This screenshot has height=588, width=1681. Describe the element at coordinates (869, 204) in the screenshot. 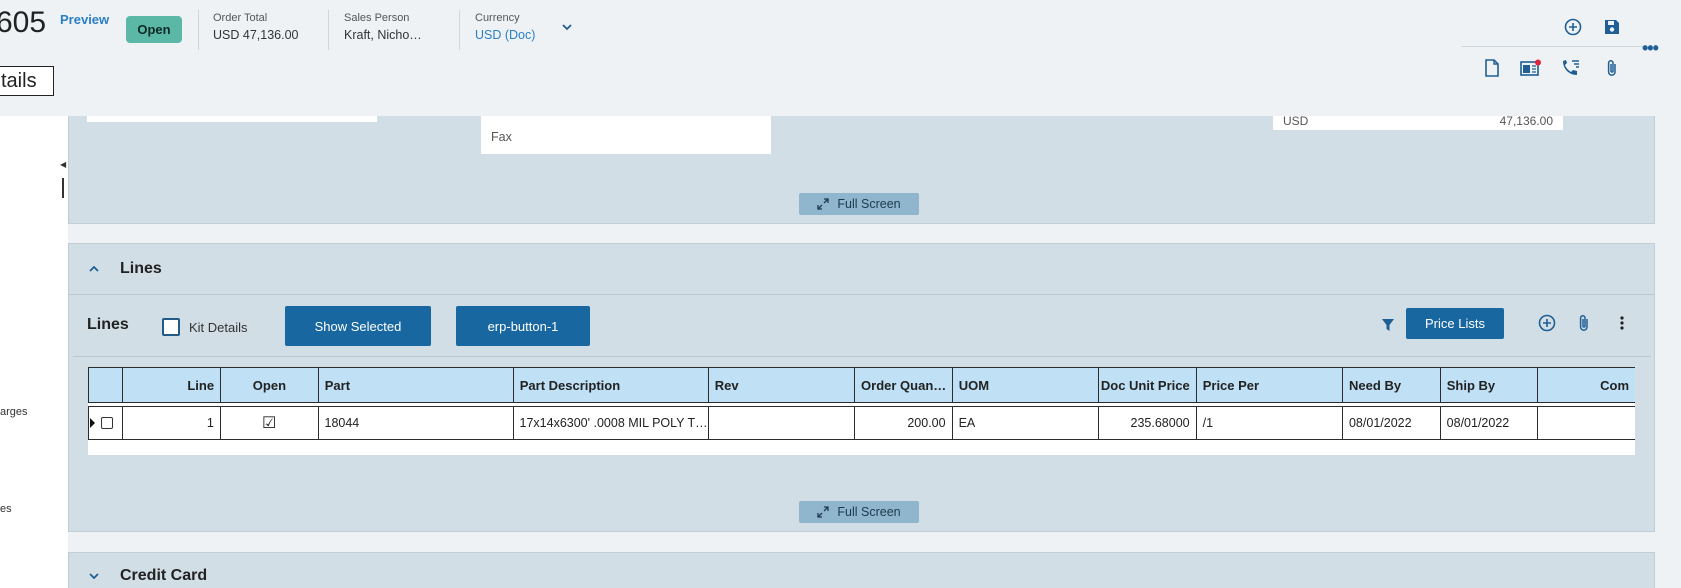

I see `full-screen-label: Full Screen` at that location.